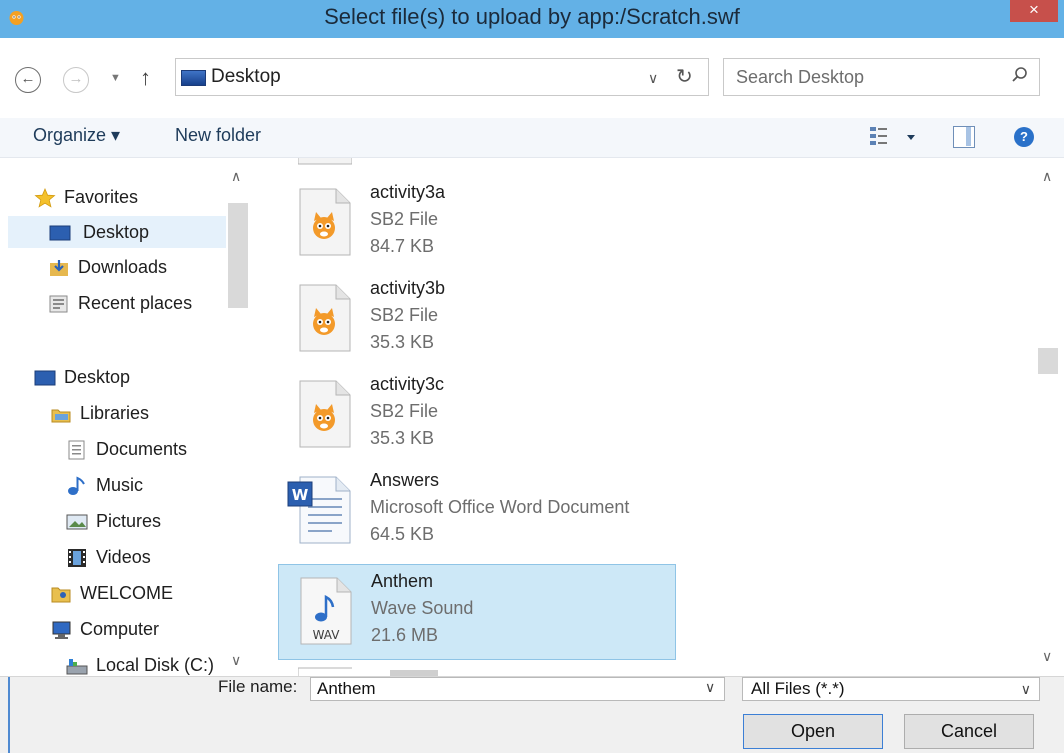 This screenshot has height=753, width=1064. Describe the element at coordinates (61, 416) in the screenshot. I see `libraries-icon` at that location.